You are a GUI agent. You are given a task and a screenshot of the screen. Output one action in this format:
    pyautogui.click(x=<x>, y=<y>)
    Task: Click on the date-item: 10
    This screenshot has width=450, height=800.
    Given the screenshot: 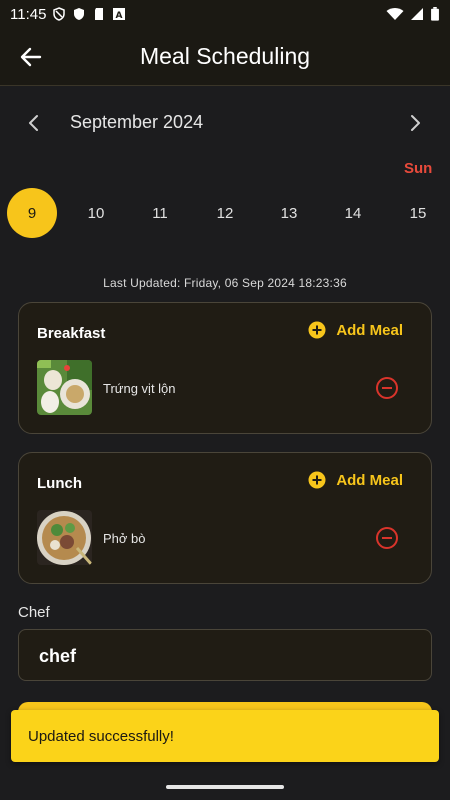 What is the action you would take?
    pyautogui.click(x=96, y=213)
    